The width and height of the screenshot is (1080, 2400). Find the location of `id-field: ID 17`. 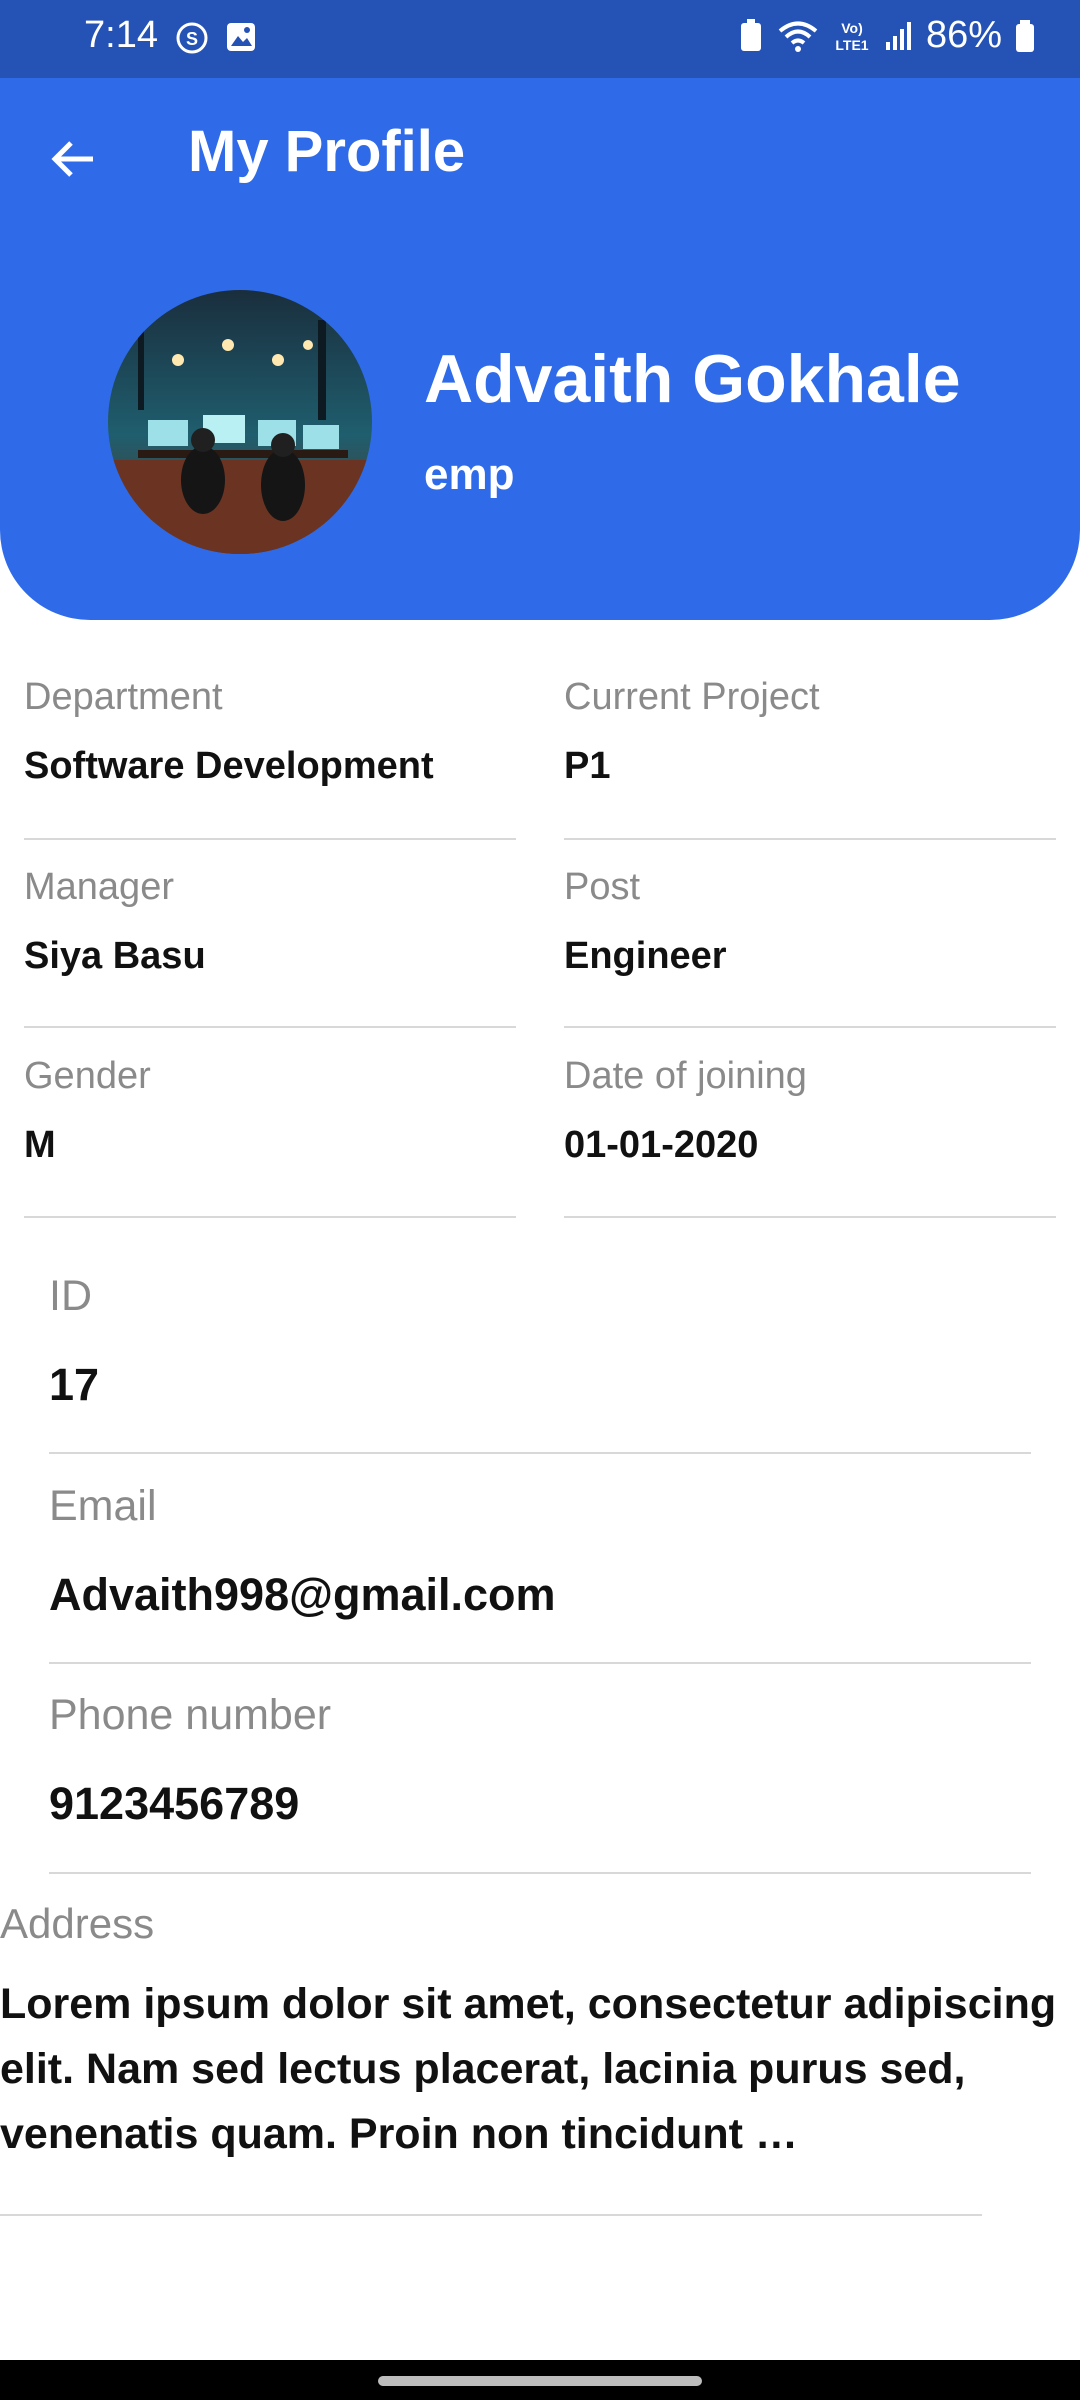

id-field: ID 17 is located at coordinates (540, 1363).